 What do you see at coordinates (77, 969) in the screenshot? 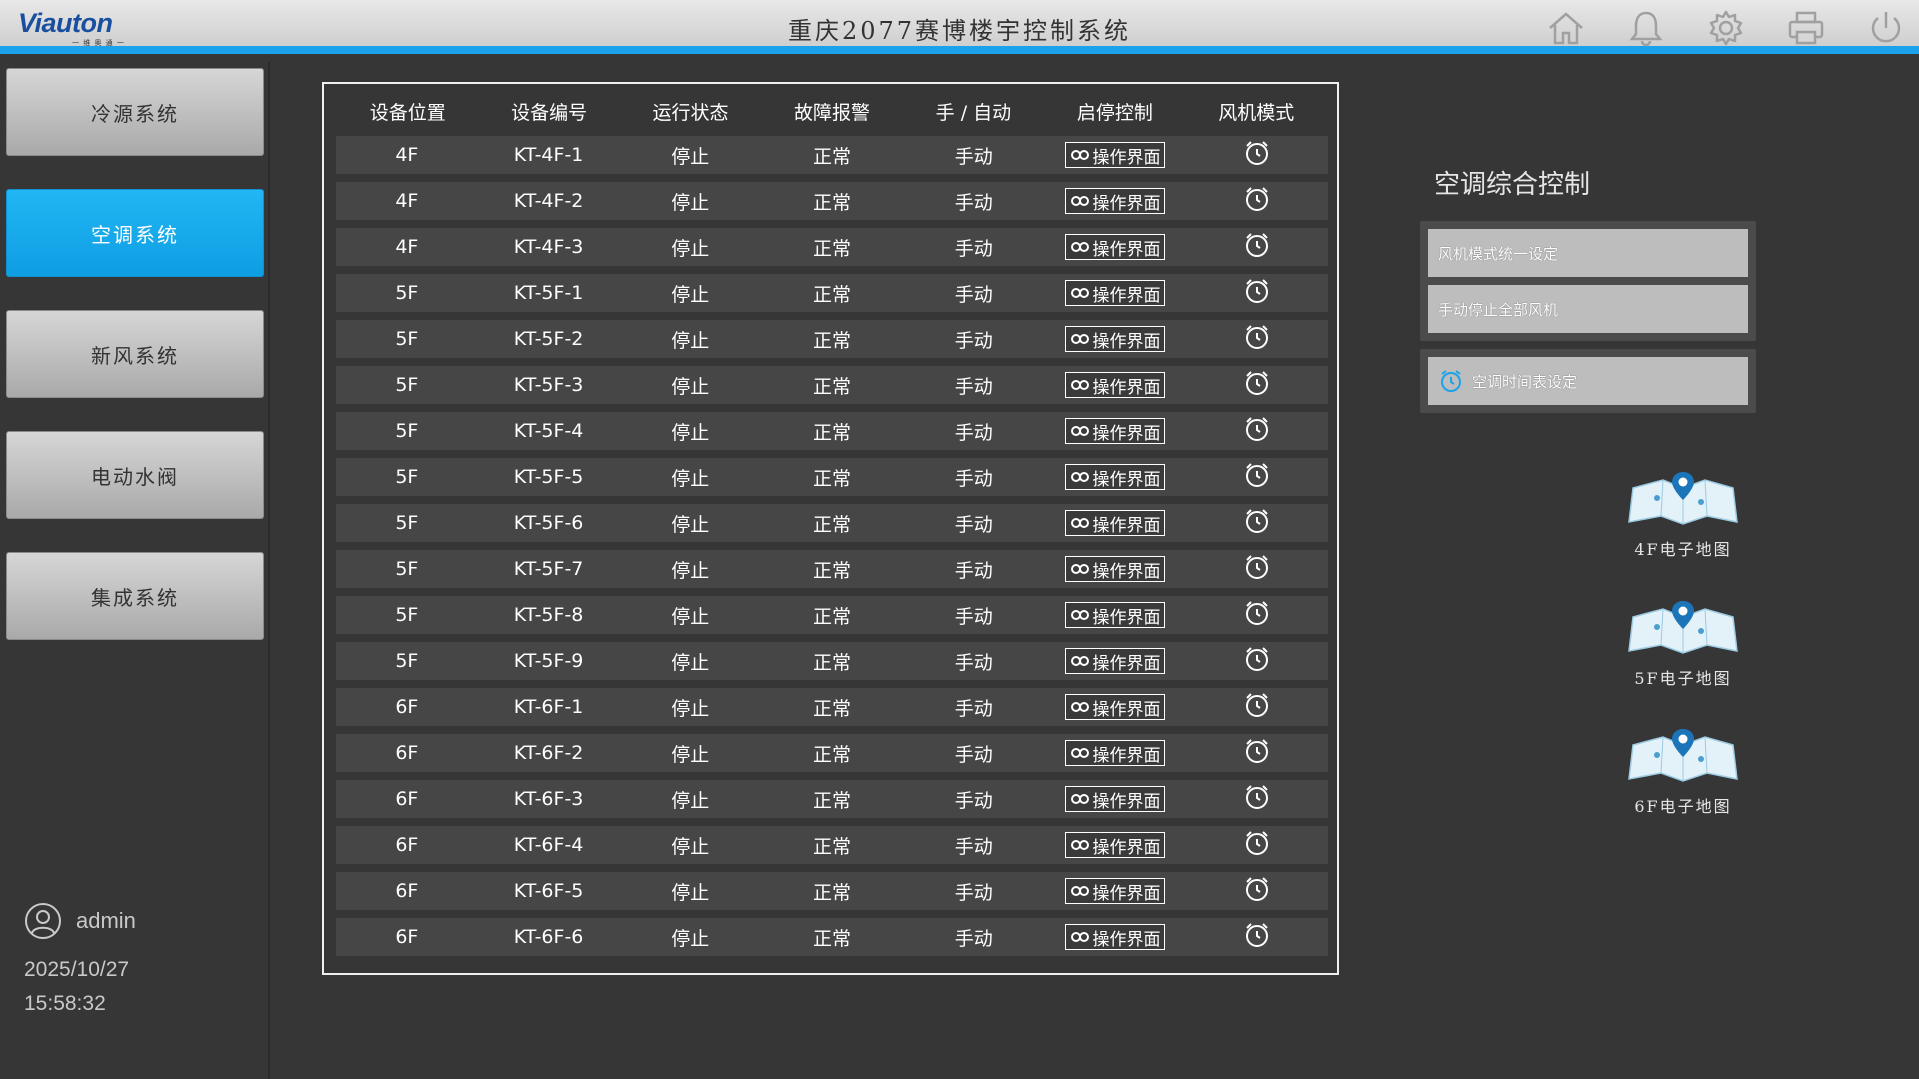
I see `current-date: 2025/10/27` at bounding box center [77, 969].